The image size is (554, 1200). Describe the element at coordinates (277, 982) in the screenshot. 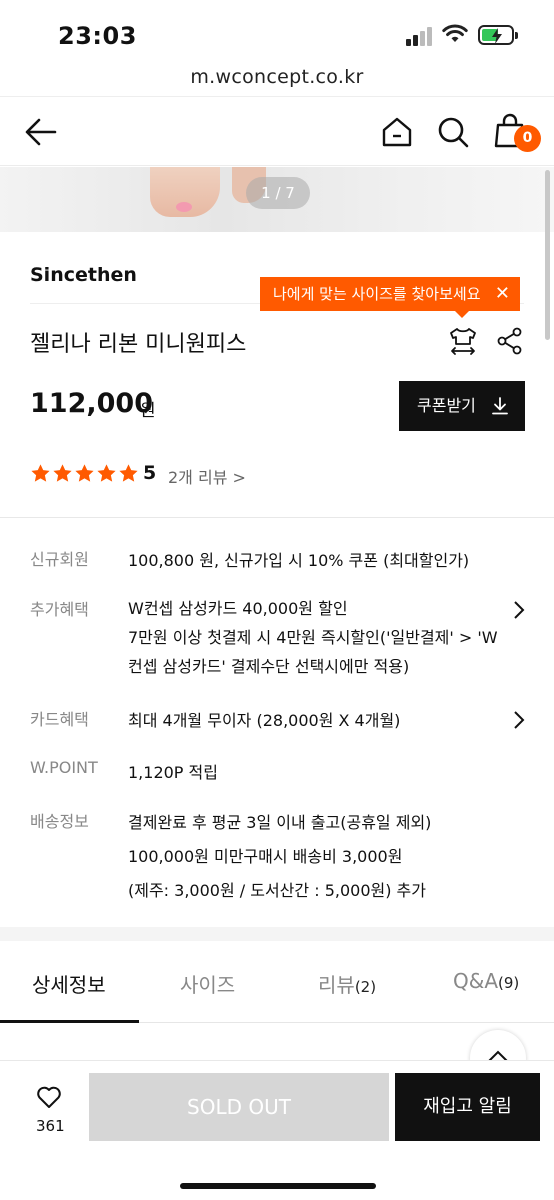

I see `detail-tabs: 상세정보 사이즈 리뷰(2) Q&A(9)` at that location.